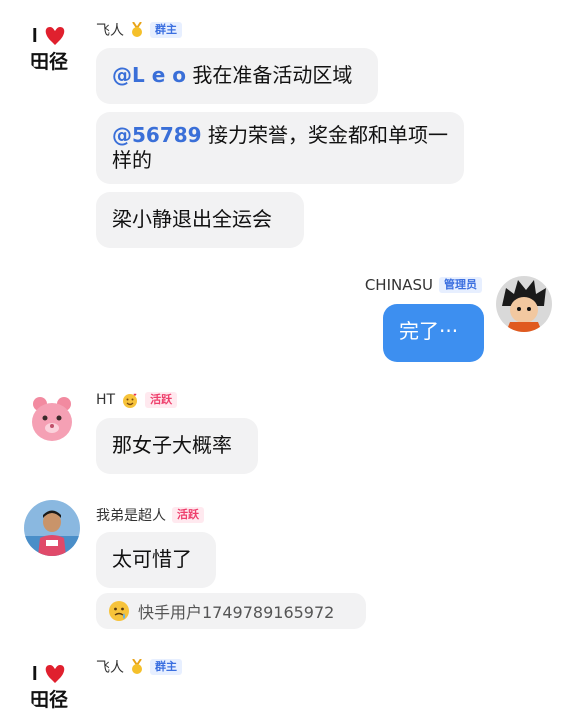 Image resolution: width=578 pixels, height=712 pixels. What do you see at coordinates (105, 400) in the screenshot?
I see `sender-name: HT` at bounding box center [105, 400].